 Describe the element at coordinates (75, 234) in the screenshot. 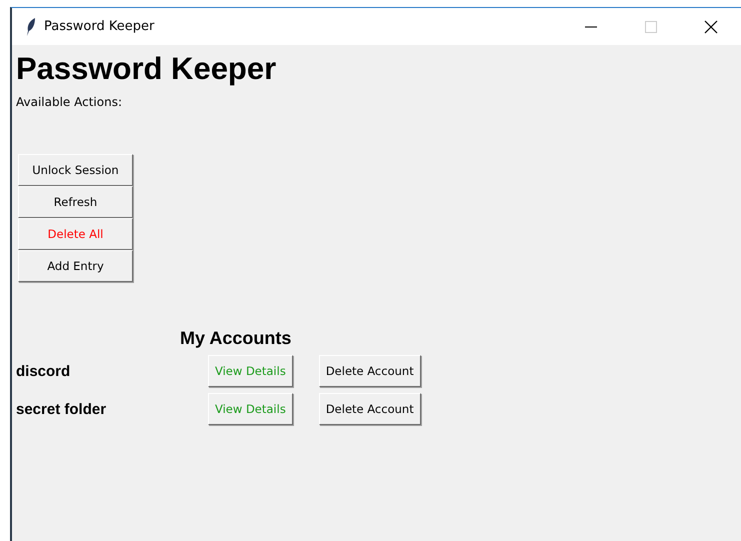

I see `action-button: Delete All` at that location.